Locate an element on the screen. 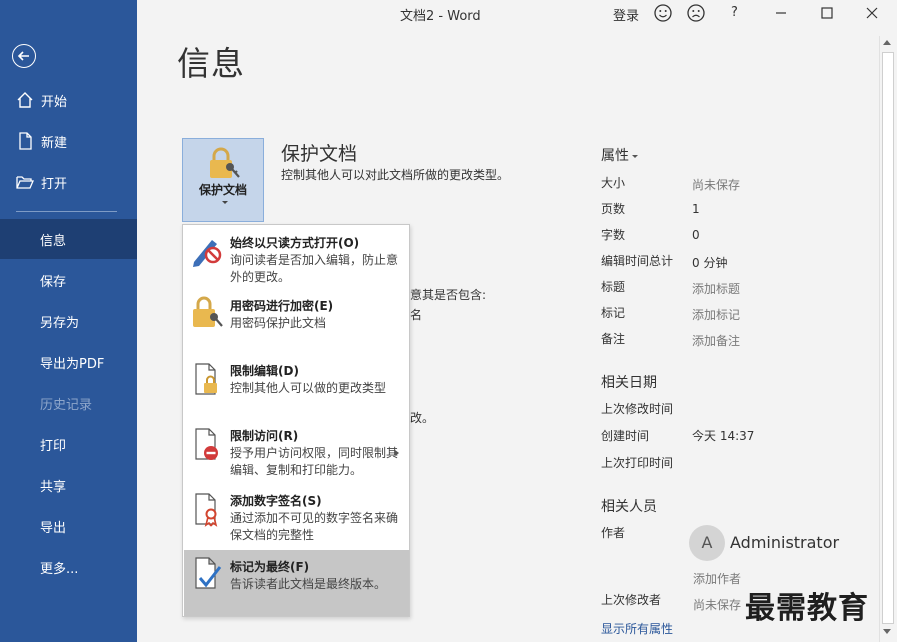 The image size is (897, 642). sidebar-item-save-as: 另存为 is located at coordinates (68, 321).